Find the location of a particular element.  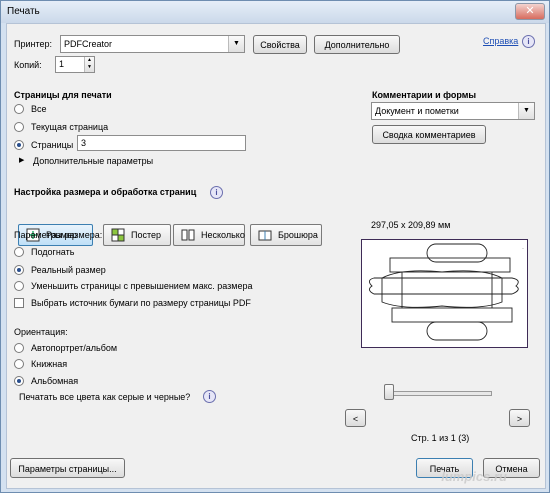

orientation-radio-auto is located at coordinates (19, 348).